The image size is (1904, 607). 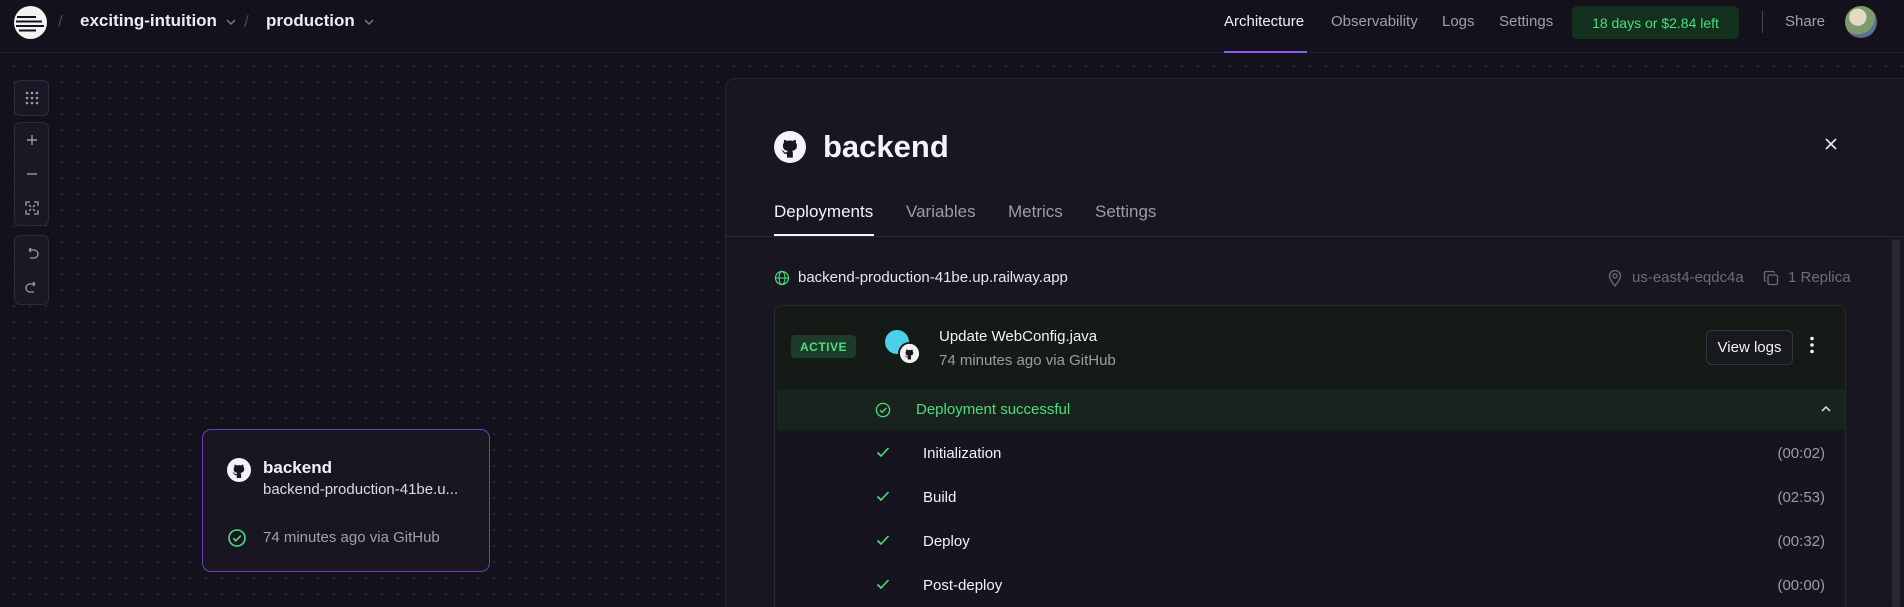 What do you see at coordinates (310, 20) in the screenshot?
I see `environment-name: production` at bounding box center [310, 20].